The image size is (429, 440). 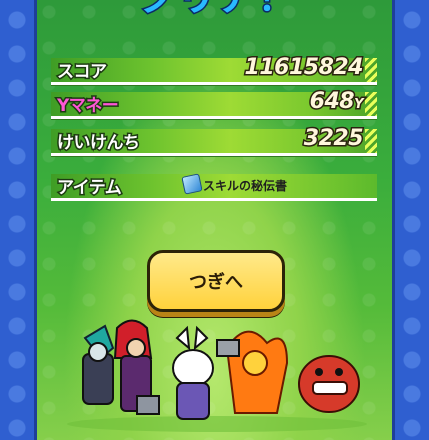 What do you see at coordinates (333, 139) in the screenshot?
I see `exp-value: 3225` at bounding box center [333, 139].